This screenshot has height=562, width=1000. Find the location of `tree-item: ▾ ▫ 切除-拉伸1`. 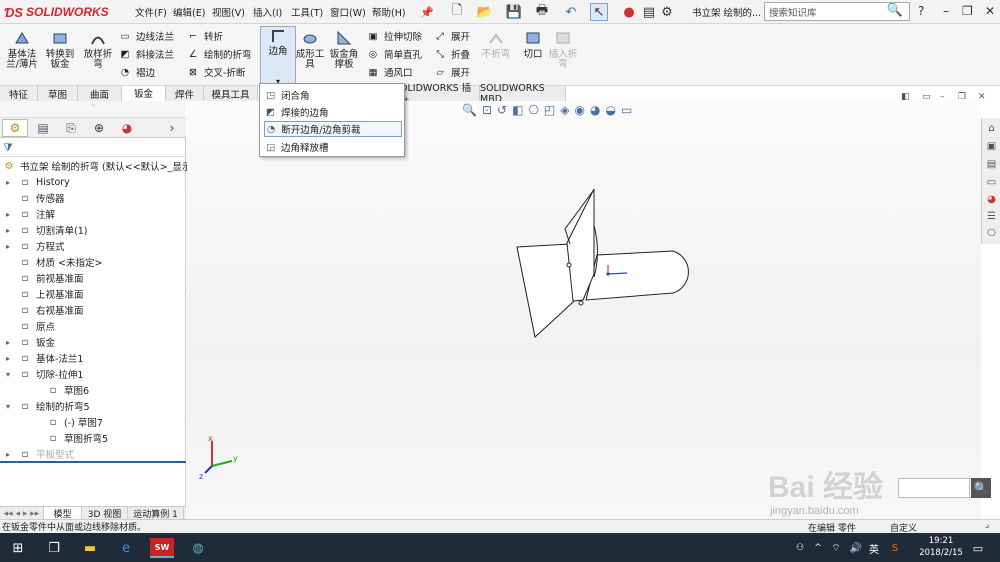

tree-item: ▾ ▫ 切除-拉伸1 is located at coordinates (44, 374).